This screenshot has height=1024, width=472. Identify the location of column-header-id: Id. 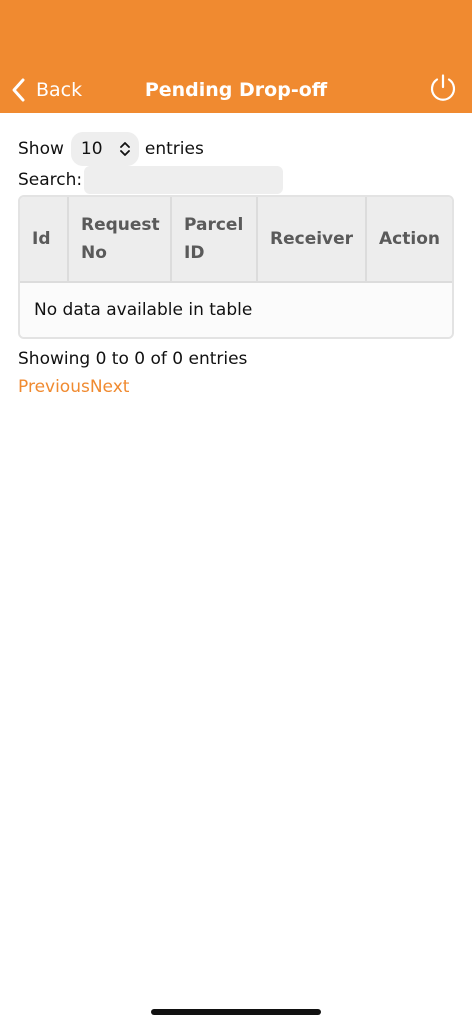
(44, 240).